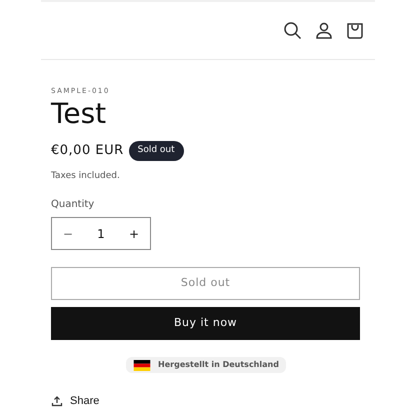 The image size is (416, 416). I want to click on tax-note: Taxes included., so click(86, 176).